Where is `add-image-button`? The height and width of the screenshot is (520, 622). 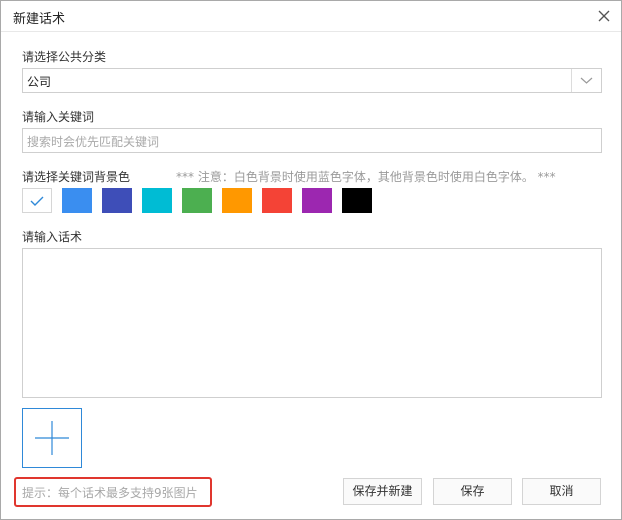
add-image-button is located at coordinates (52, 438).